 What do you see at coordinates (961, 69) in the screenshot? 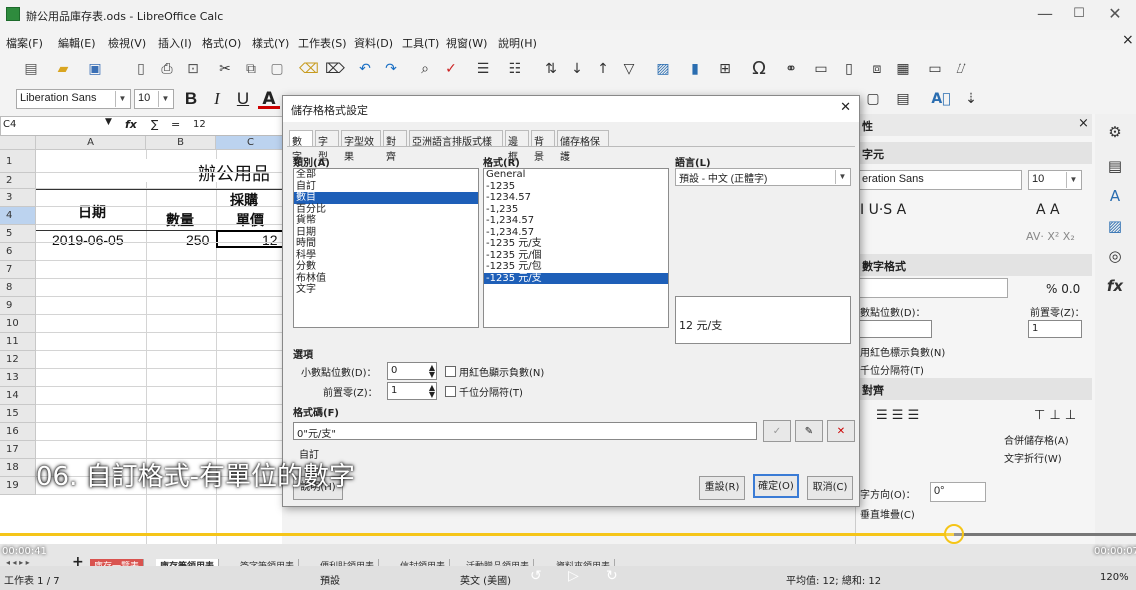
I see `show-draw-functions-icon: ⌰` at bounding box center [961, 69].